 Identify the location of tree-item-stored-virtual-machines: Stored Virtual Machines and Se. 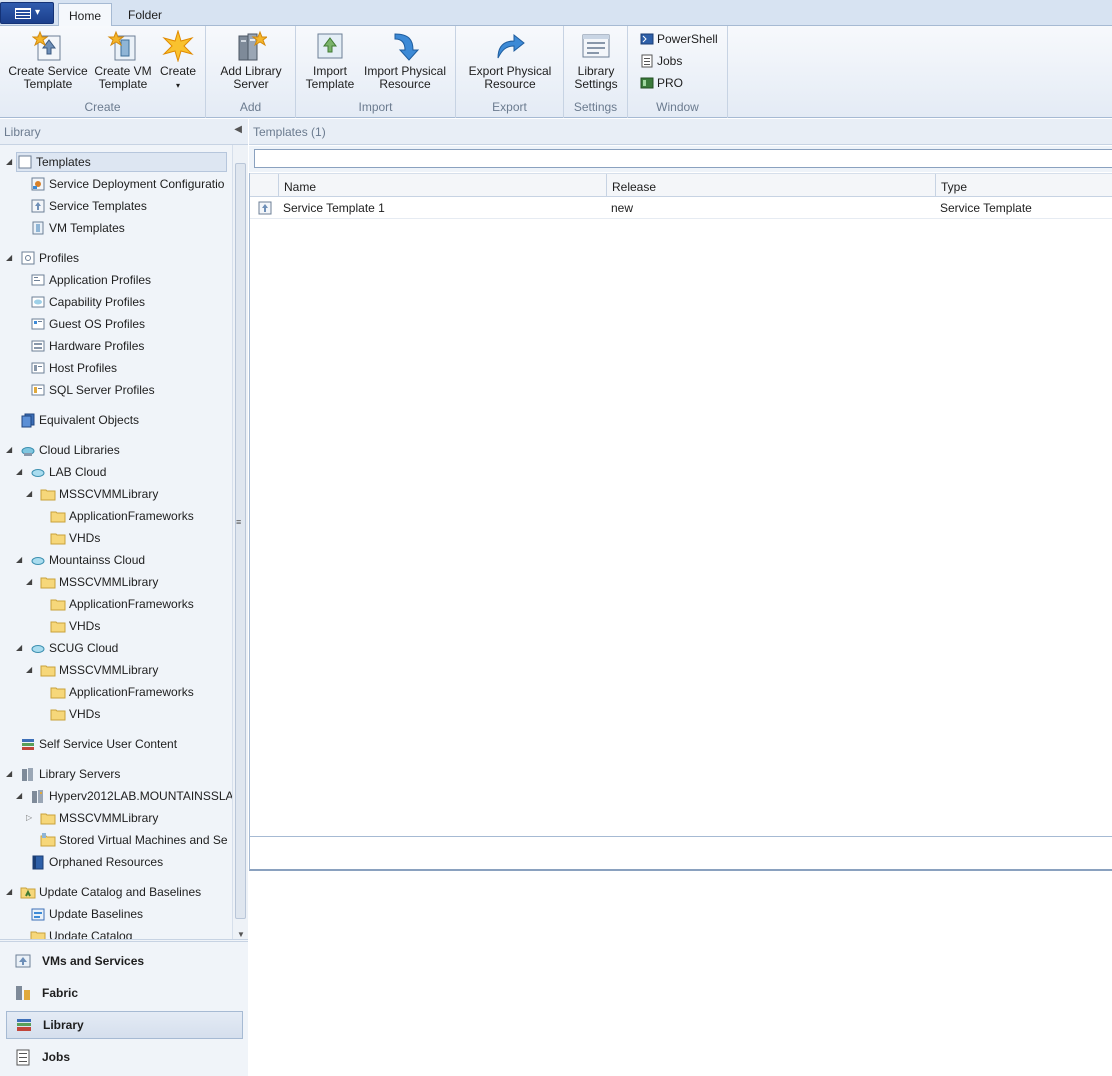
(134, 840).